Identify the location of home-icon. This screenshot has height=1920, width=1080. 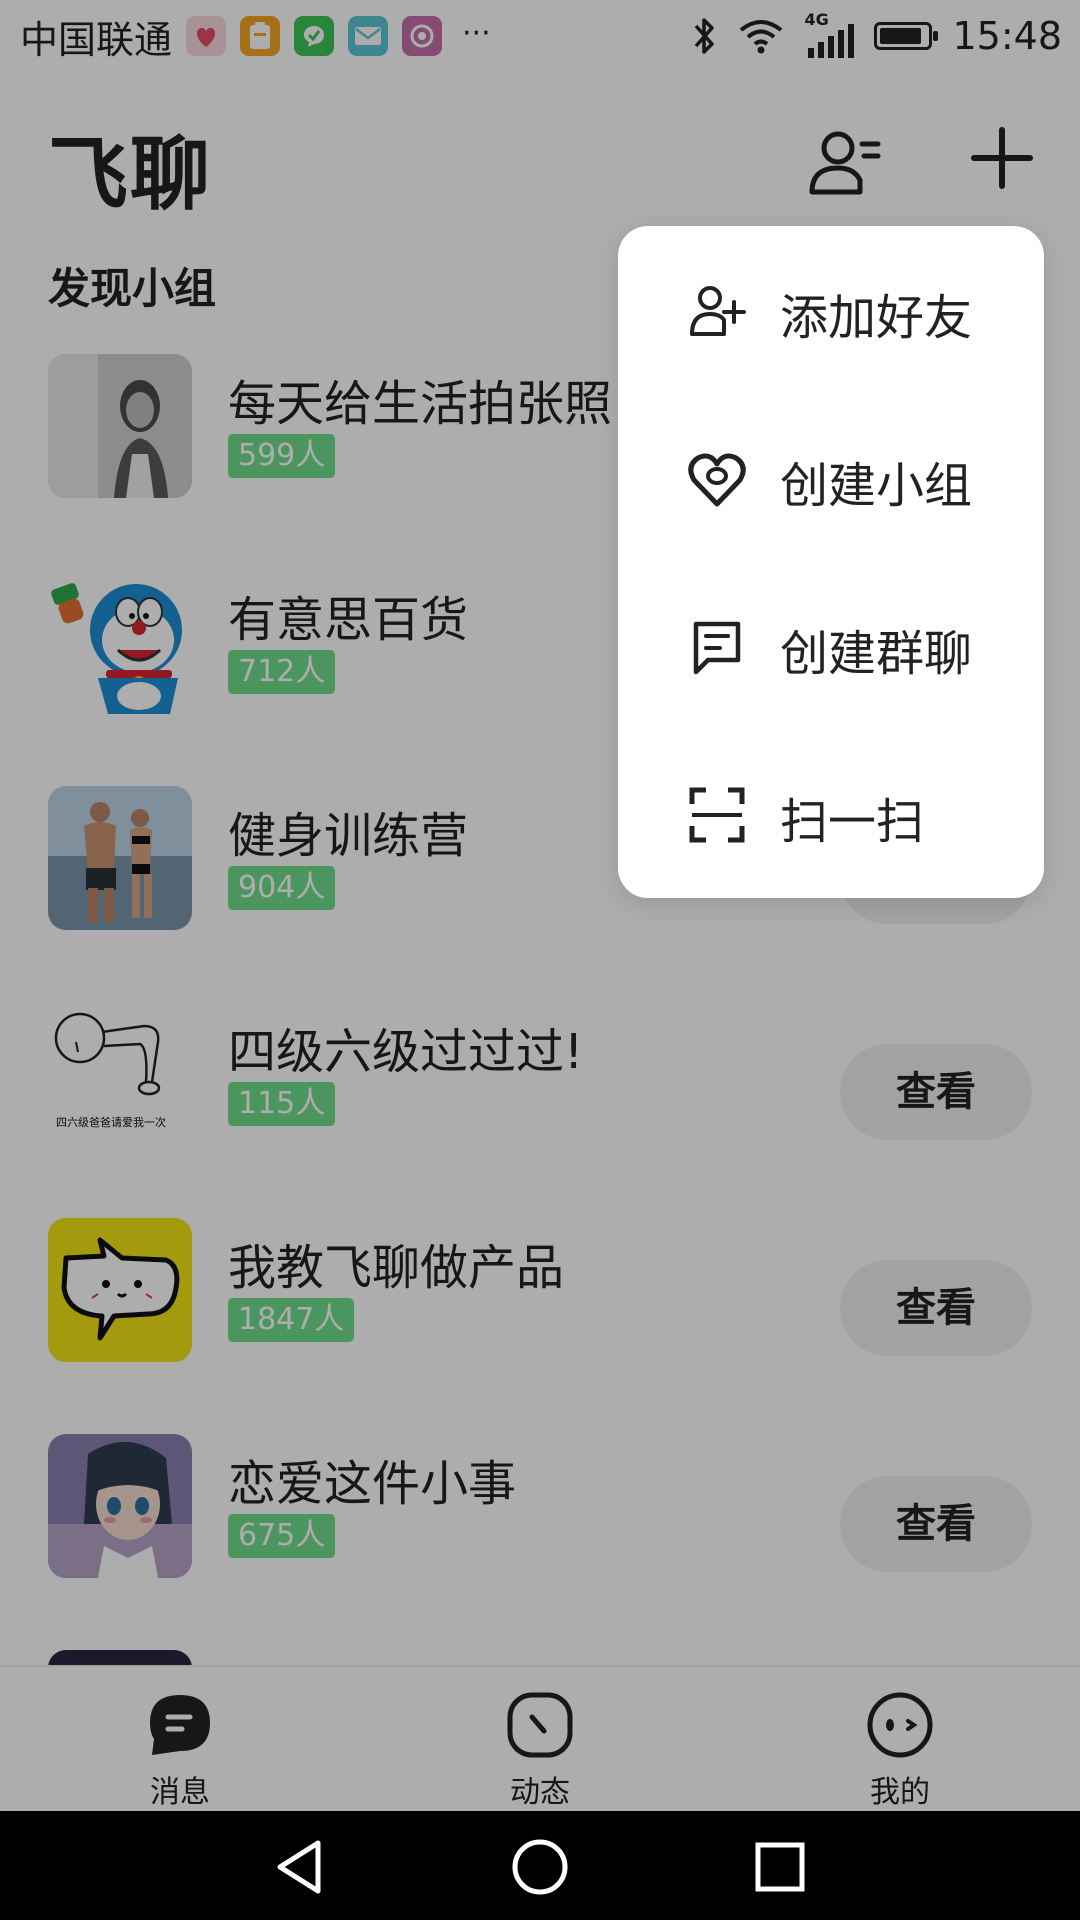
(540, 1867).